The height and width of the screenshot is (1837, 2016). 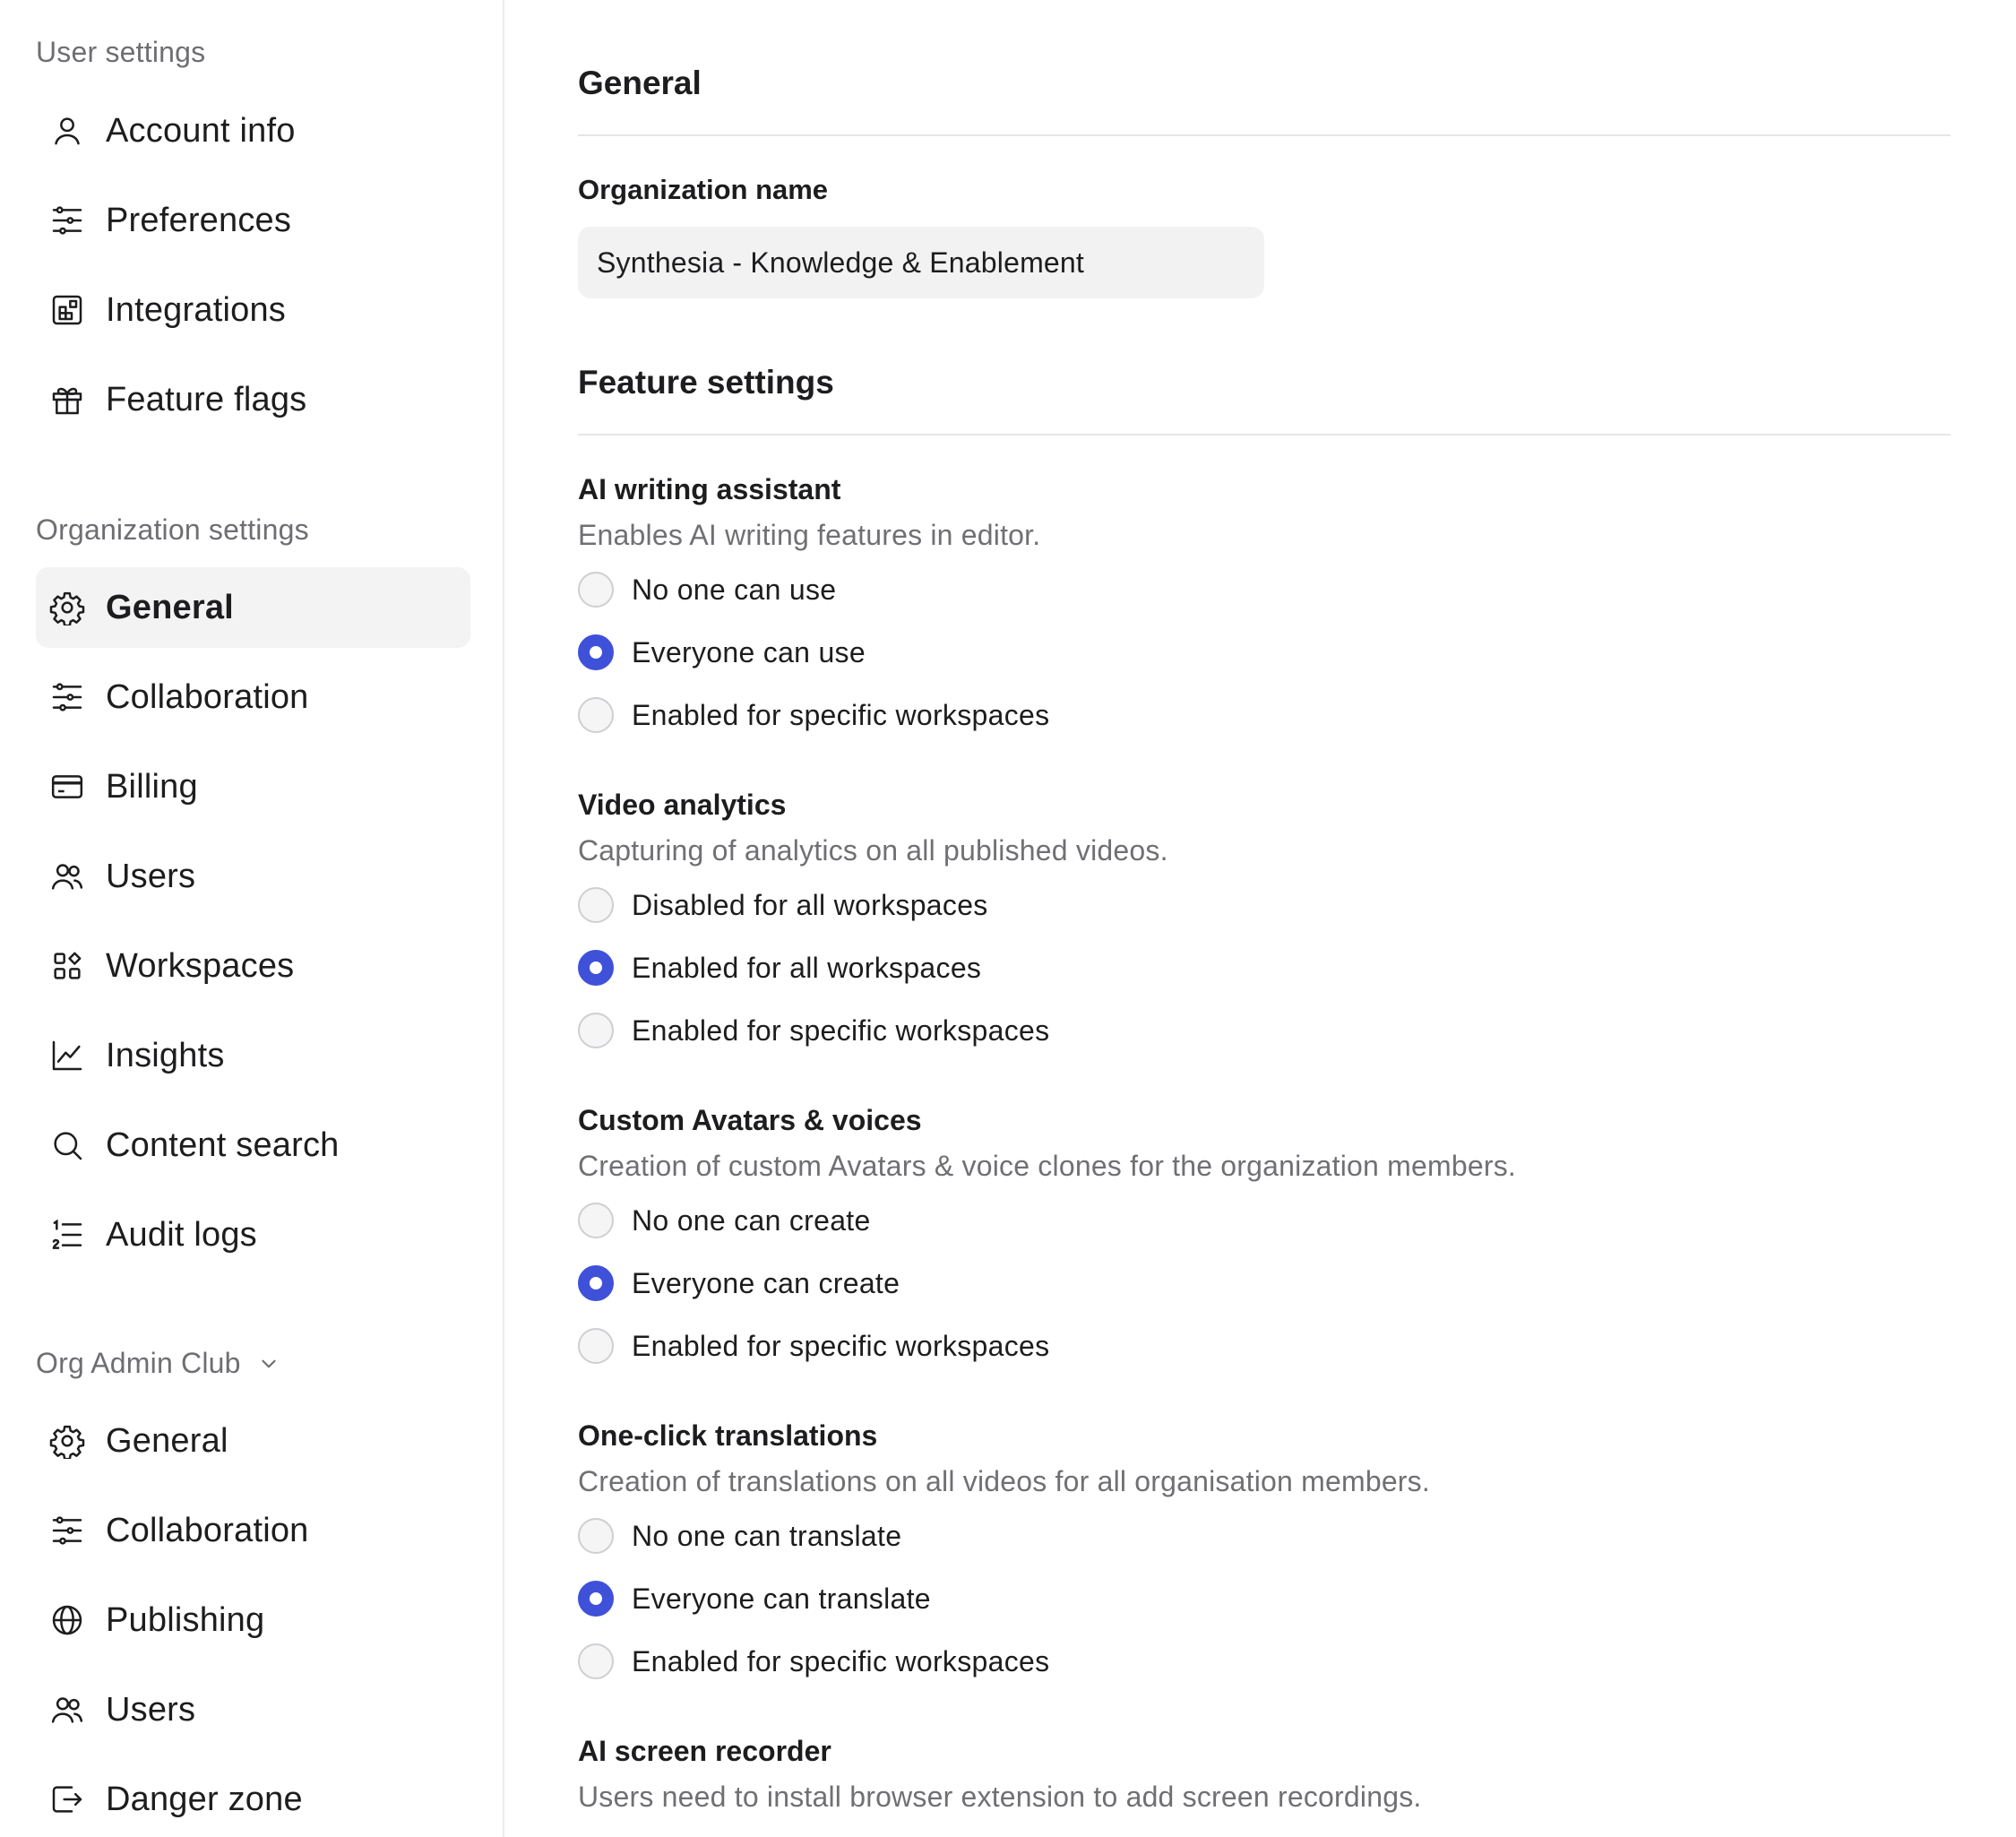 I want to click on sidebar-item-integrations: Integrations, so click(x=253, y=310).